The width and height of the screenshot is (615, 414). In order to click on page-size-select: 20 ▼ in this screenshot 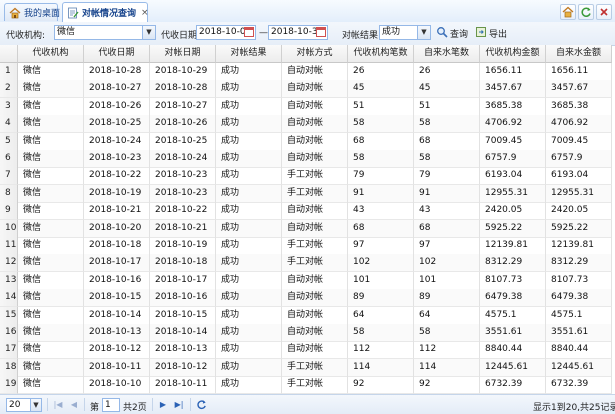, I will do `click(24, 405)`.